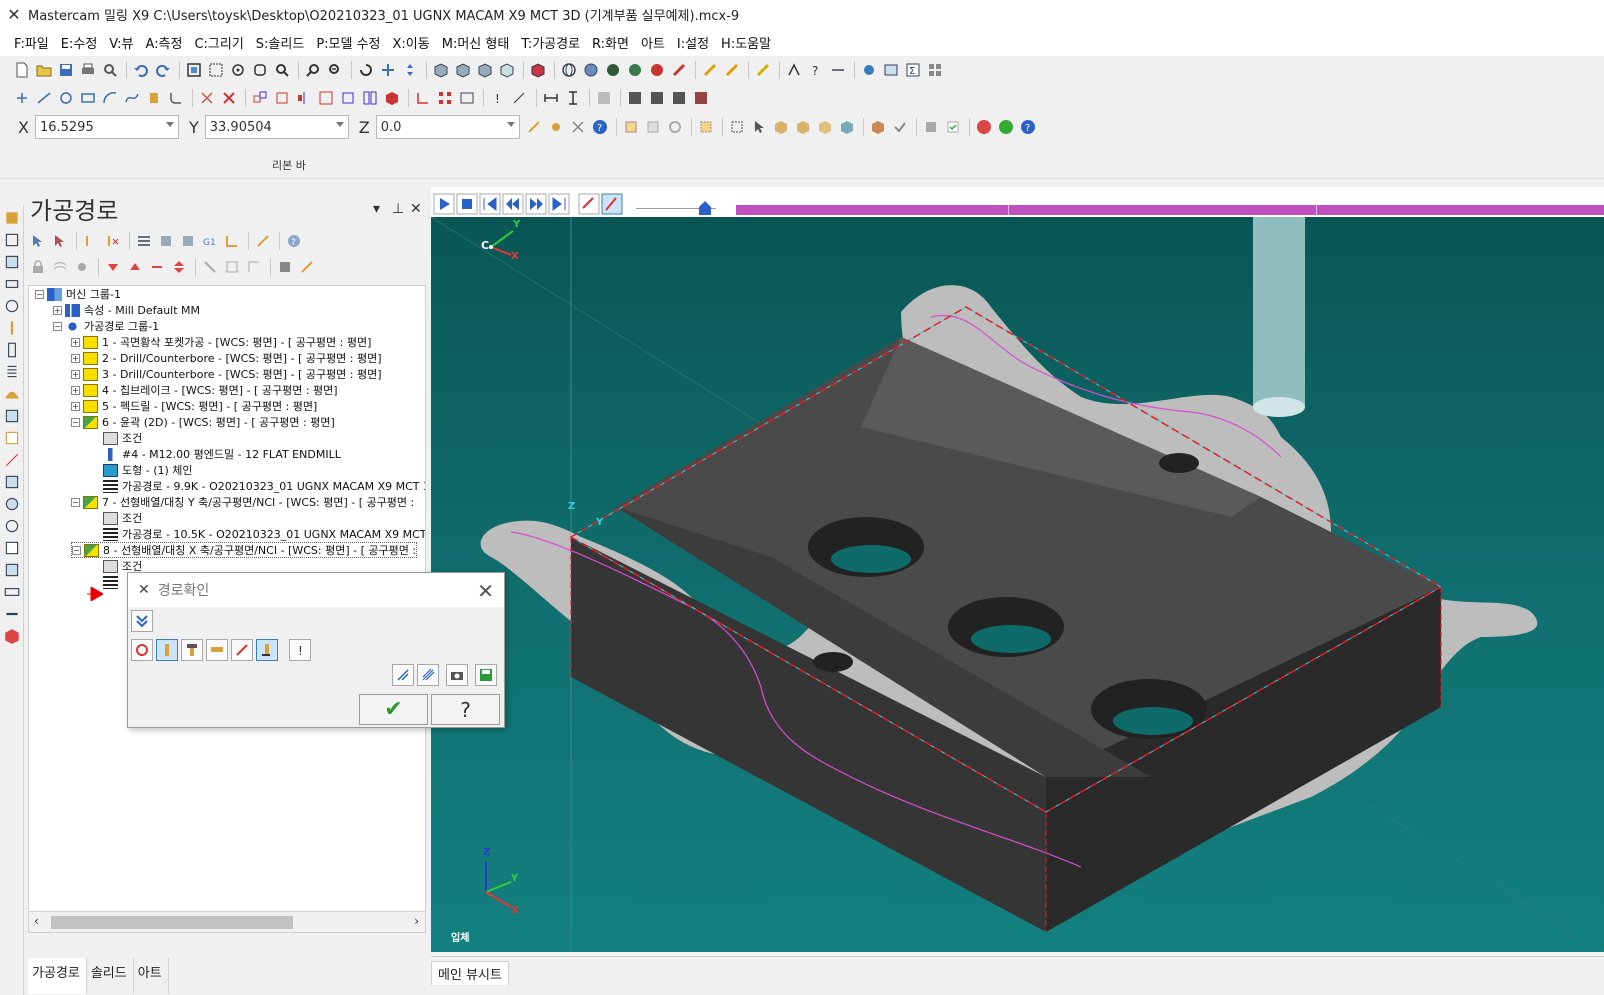 Image resolution: width=1604 pixels, height=995 pixels. What do you see at coordinates (167, 650) in the screenshot?
I see `show-tool-button` at bounding box center [167, 650].